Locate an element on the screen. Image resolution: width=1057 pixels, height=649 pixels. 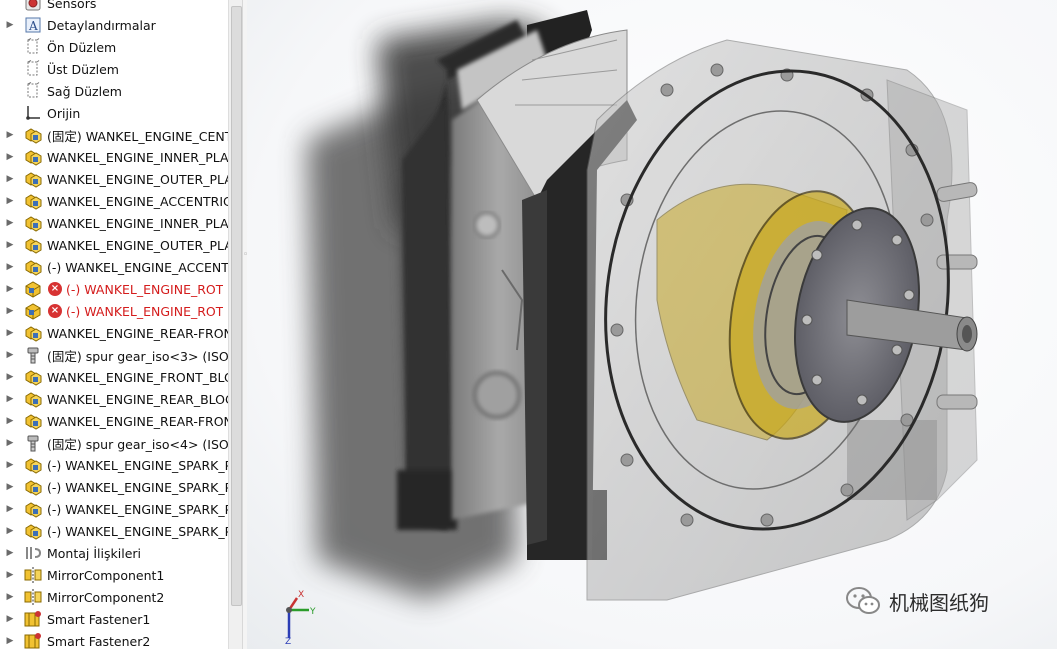
tree-scrollbar-thumb is located at coordinates (236, 306).